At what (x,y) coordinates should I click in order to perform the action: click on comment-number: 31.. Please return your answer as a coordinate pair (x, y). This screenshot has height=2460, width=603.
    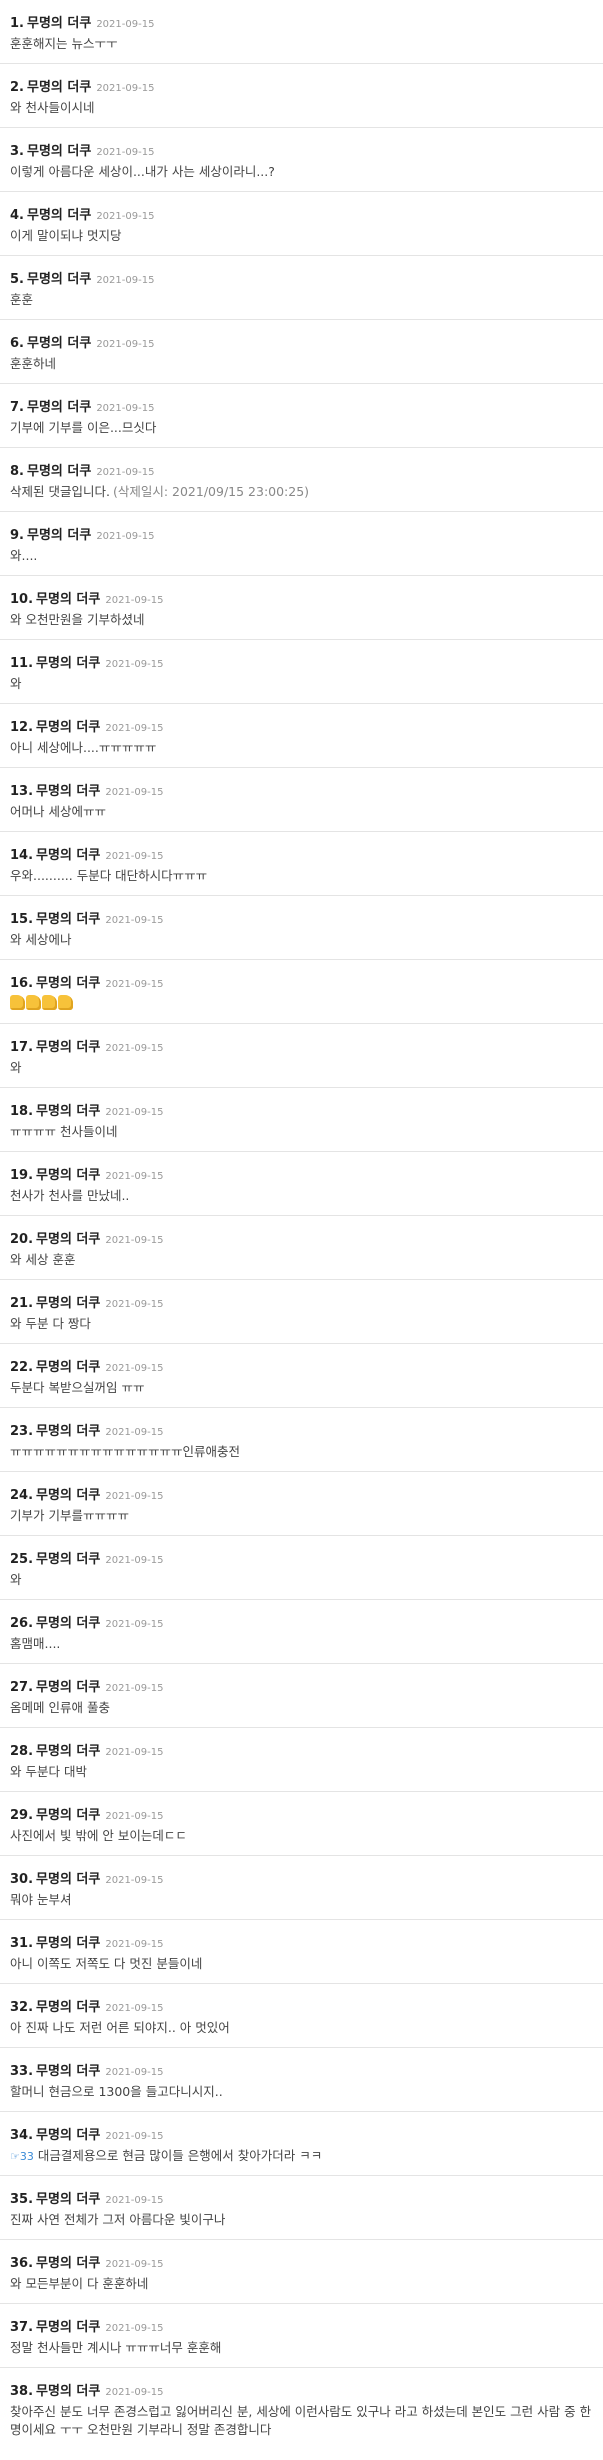
    Looking at the image, I should click on (22, 1943).